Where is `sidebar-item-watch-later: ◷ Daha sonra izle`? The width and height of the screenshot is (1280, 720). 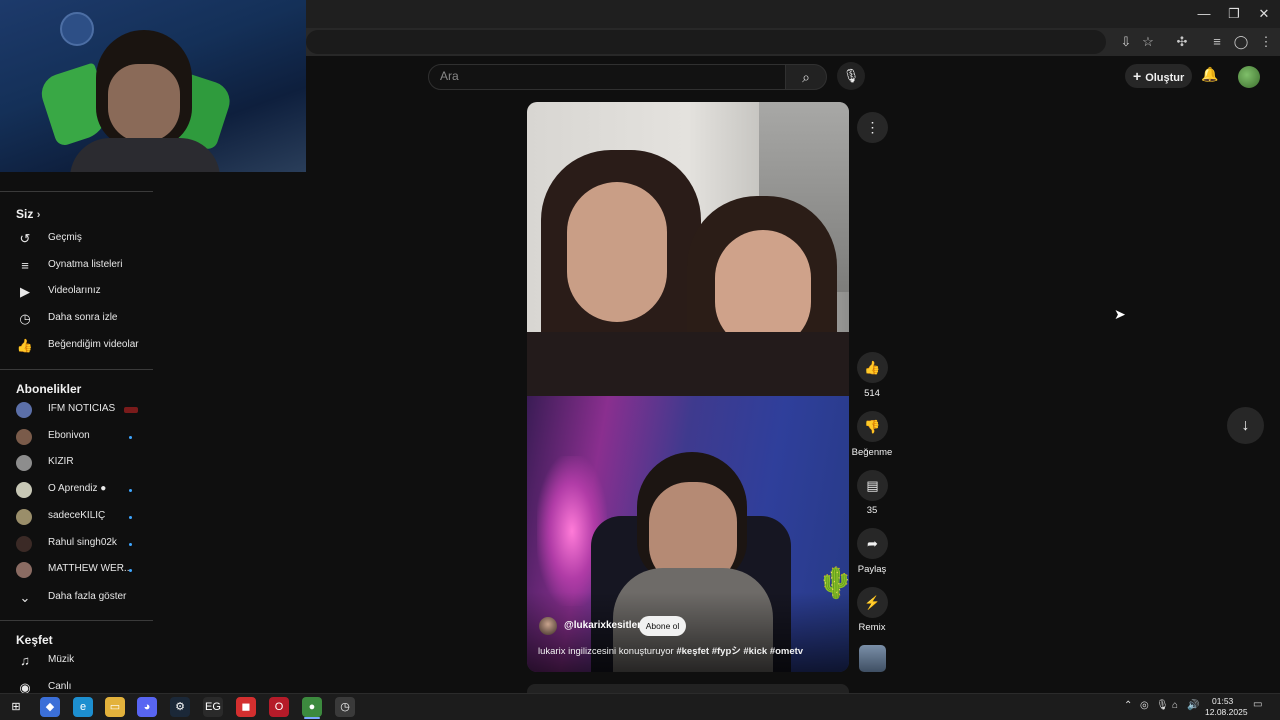 sidebar-item-watch-later: ◷ Daha sonra izle is located at coordinates (76, 319).